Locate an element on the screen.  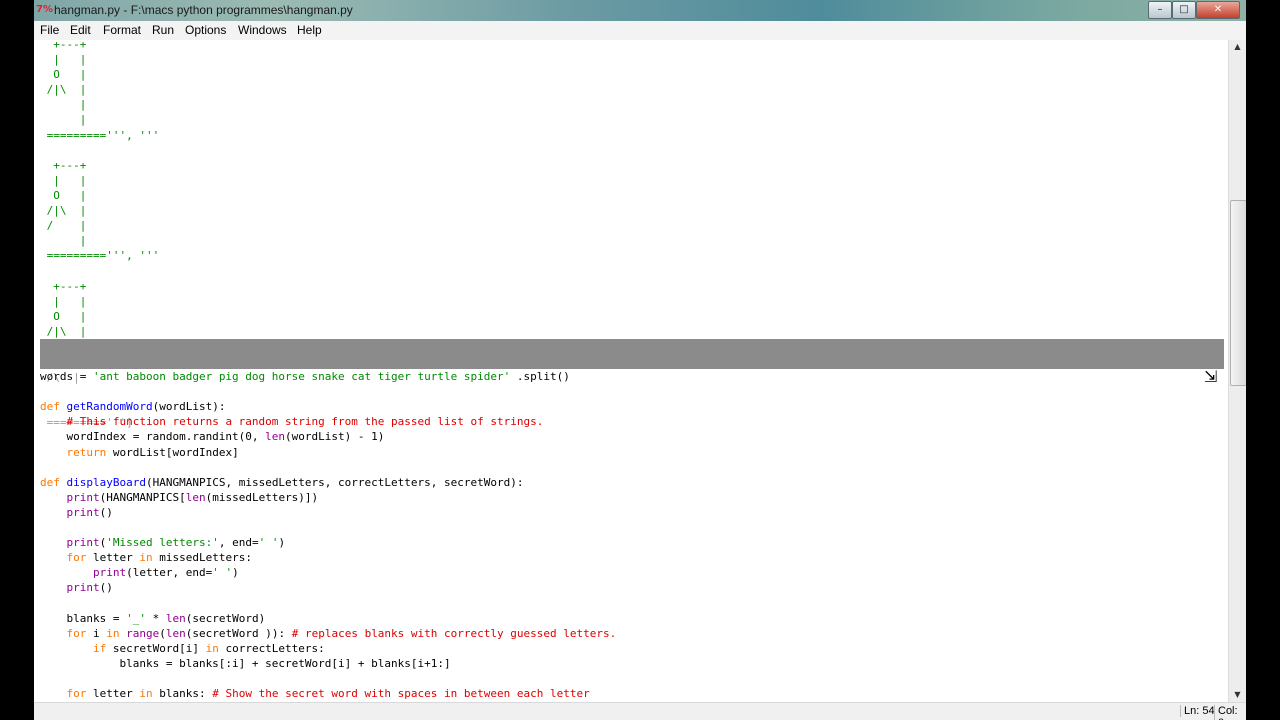
code-token: i is located at coordinates (96, 633).